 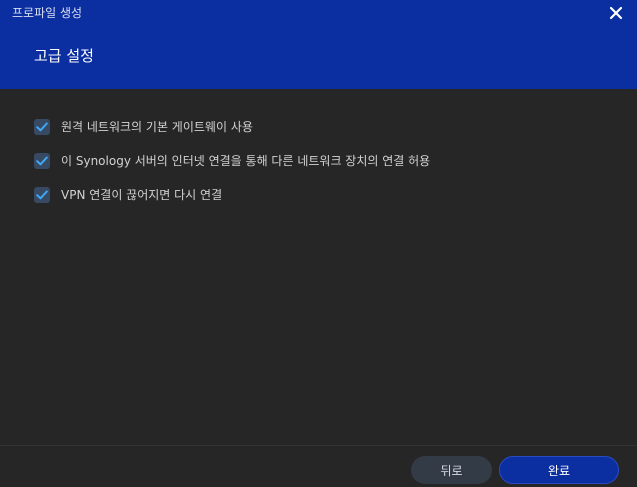 I want to click on back-button: 뒤로, so click(x=451, y=470).